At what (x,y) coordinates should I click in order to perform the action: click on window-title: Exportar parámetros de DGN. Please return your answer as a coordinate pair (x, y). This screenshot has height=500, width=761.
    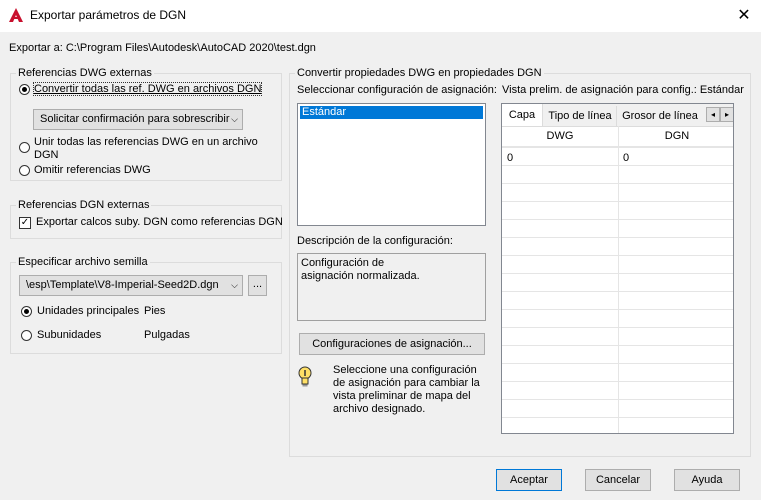
    Looking at the image, I should click on (108, 15).